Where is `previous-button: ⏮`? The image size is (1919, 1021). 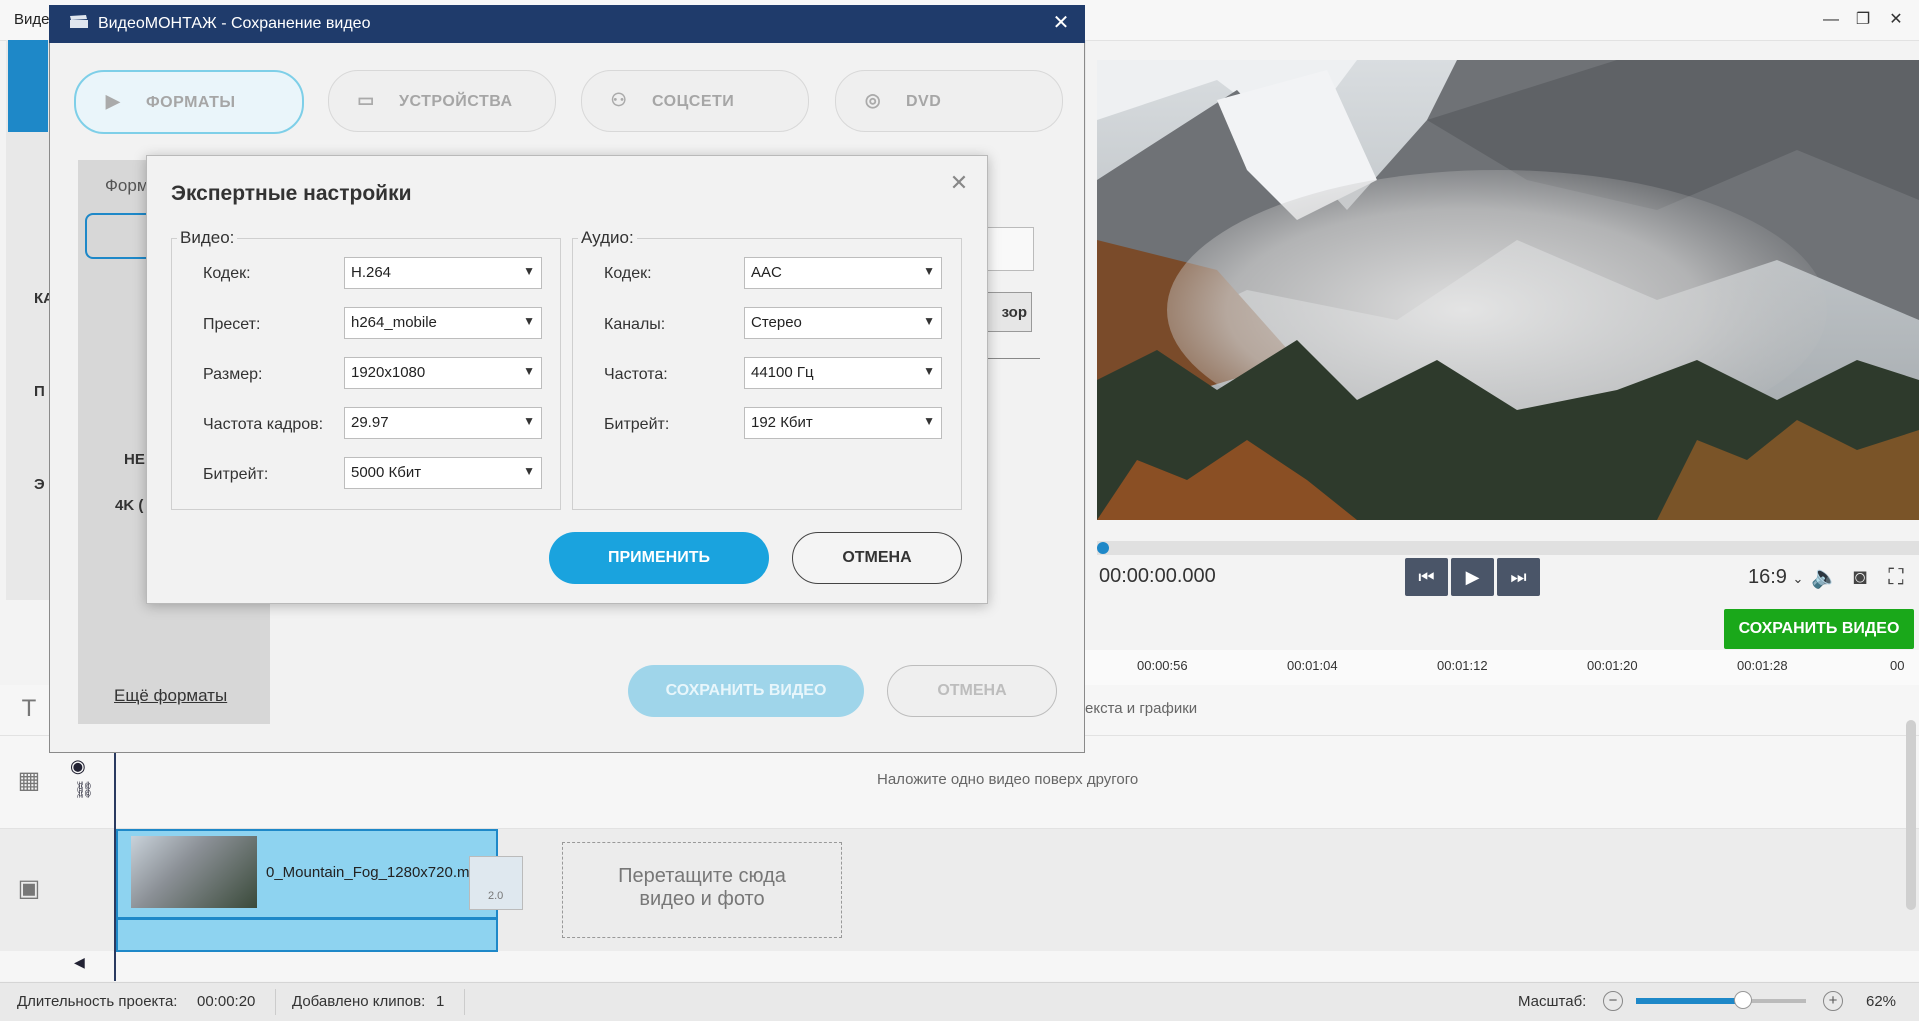
previous-button: ⏮ is located at coordinates (1426, 577).